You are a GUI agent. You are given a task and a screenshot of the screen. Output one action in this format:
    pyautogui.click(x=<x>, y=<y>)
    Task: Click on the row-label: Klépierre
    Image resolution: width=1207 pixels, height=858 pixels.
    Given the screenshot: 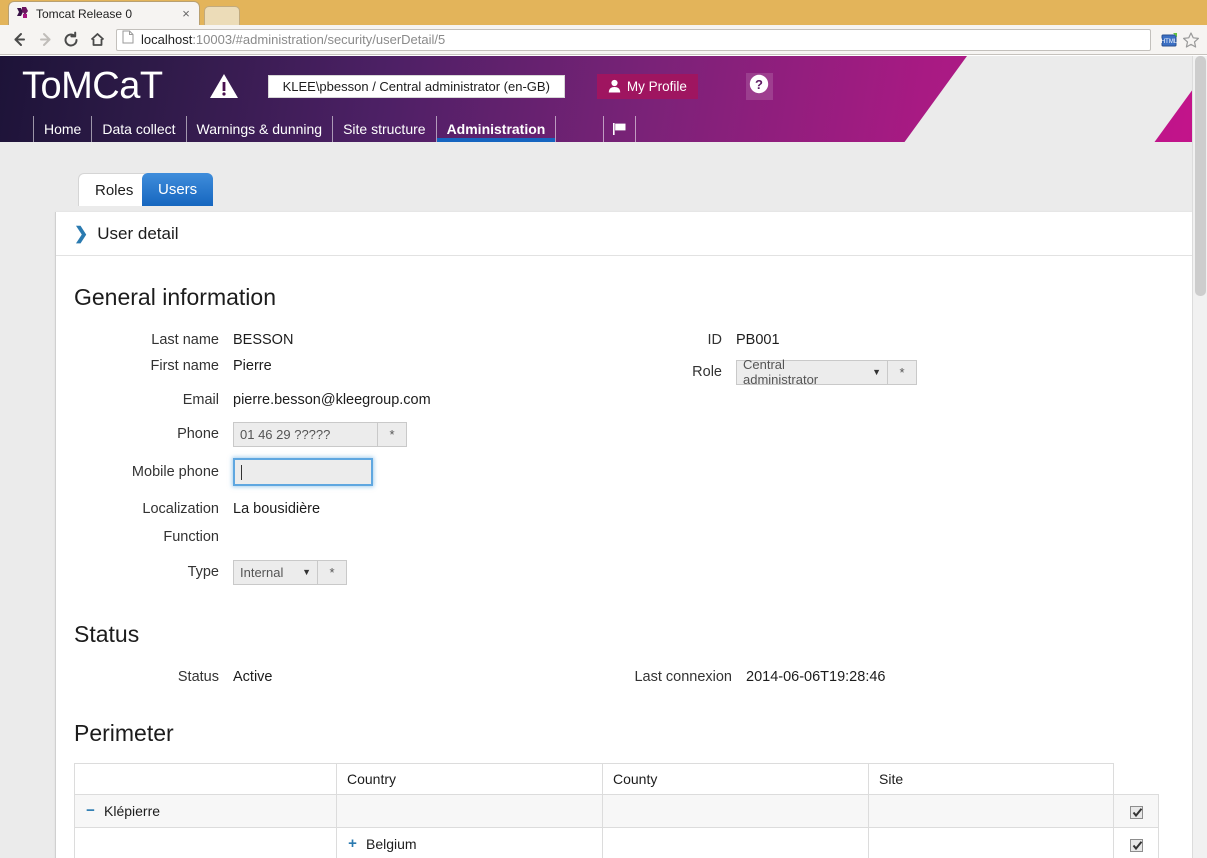 What is the action you would take?
    pyautogui.click(x=132, y=811)
    